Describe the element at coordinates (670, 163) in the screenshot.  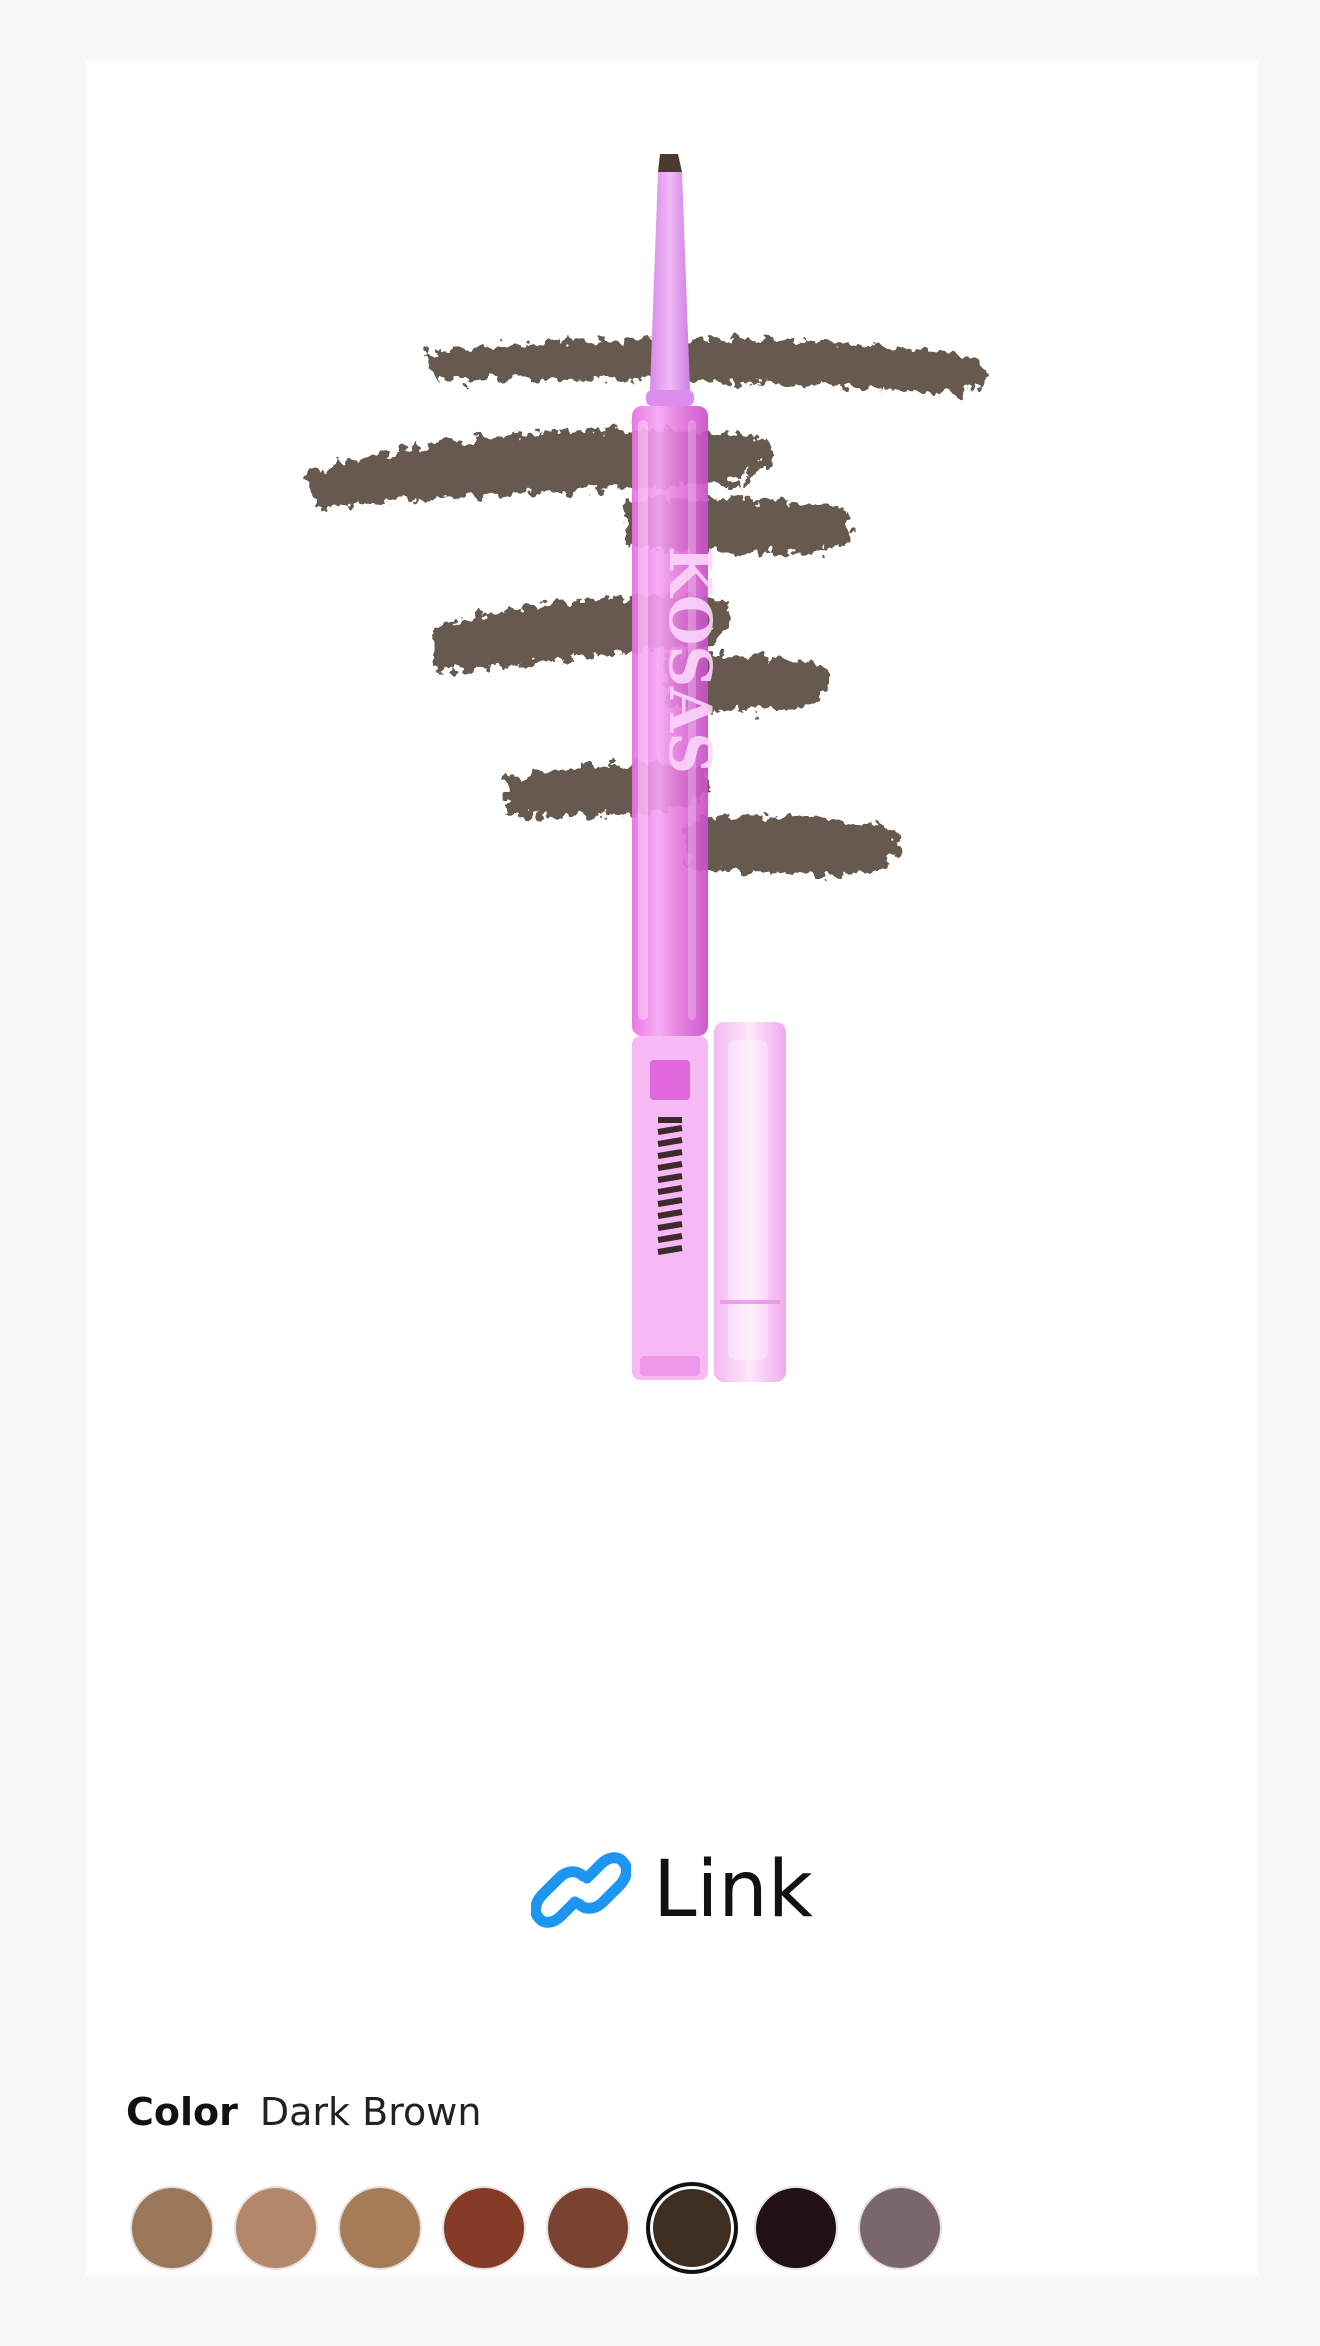
I see `pencil-lead` at that location.